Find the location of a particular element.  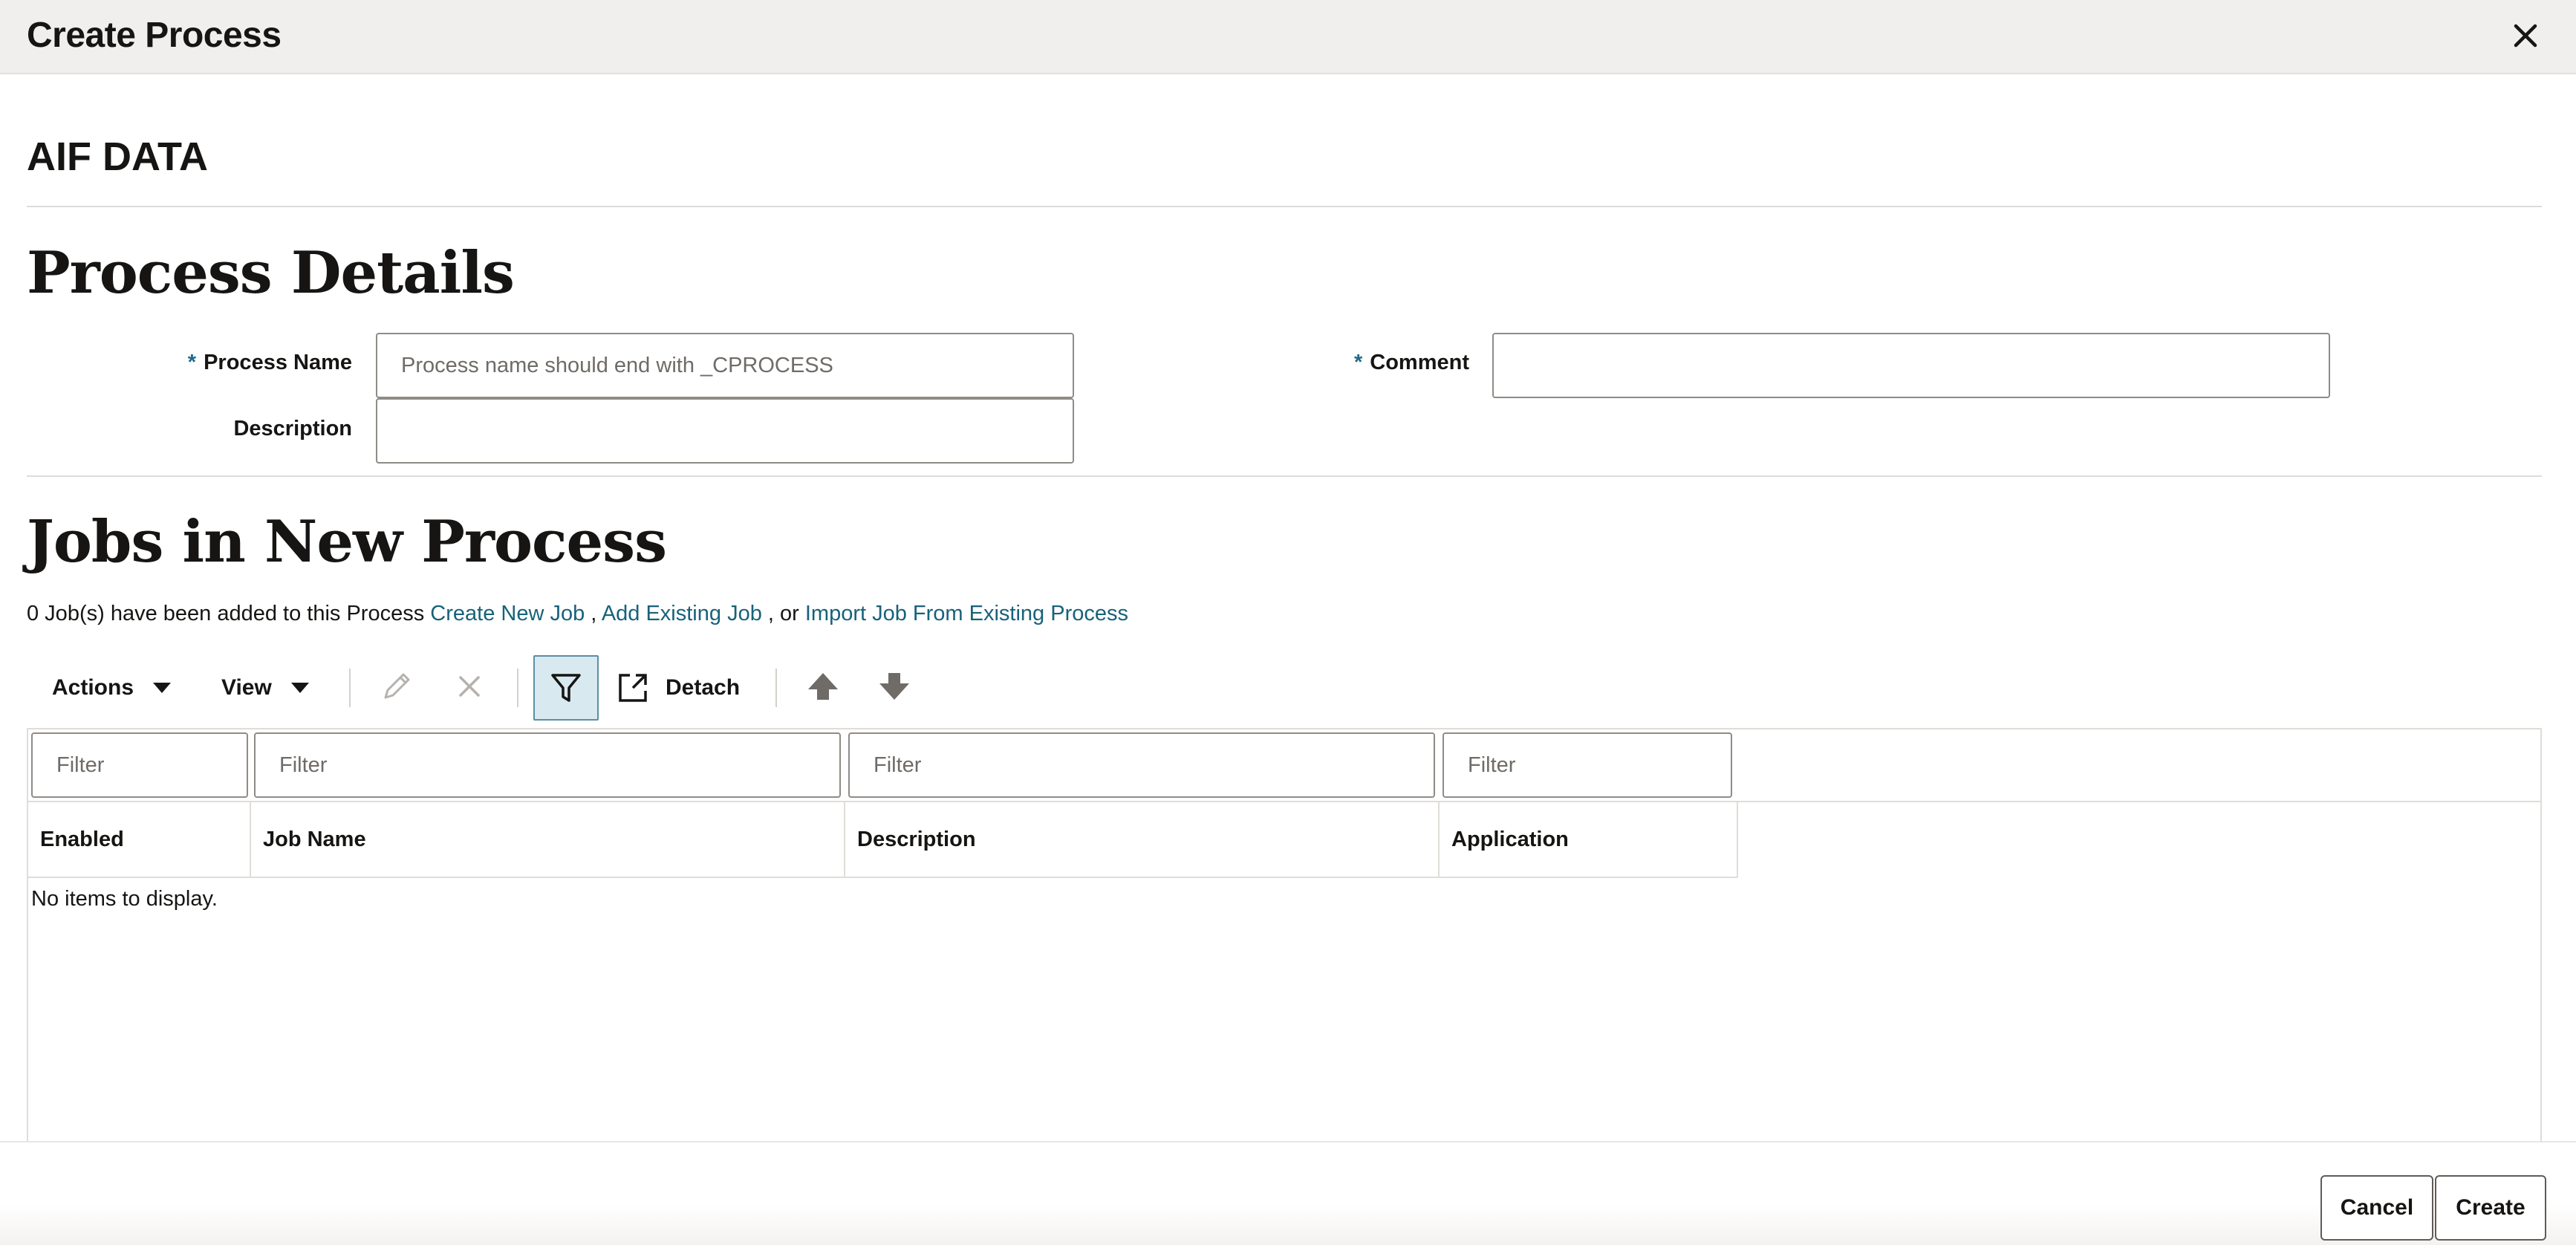

detach-icon is located at coordinates (633, 688).